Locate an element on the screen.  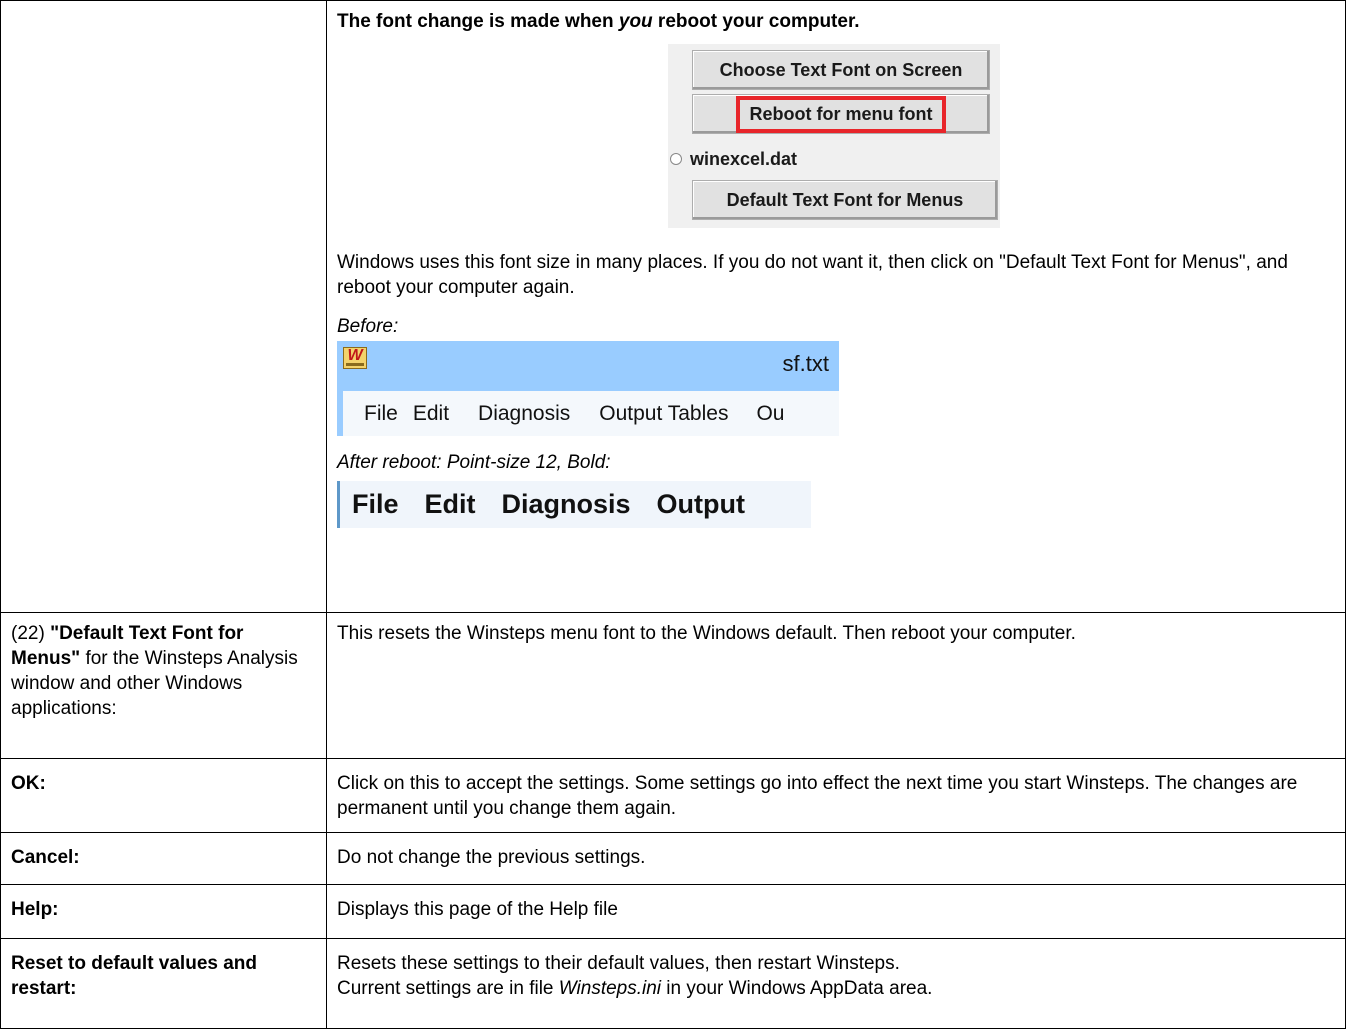
row-label is located at coordinates (163, 306).